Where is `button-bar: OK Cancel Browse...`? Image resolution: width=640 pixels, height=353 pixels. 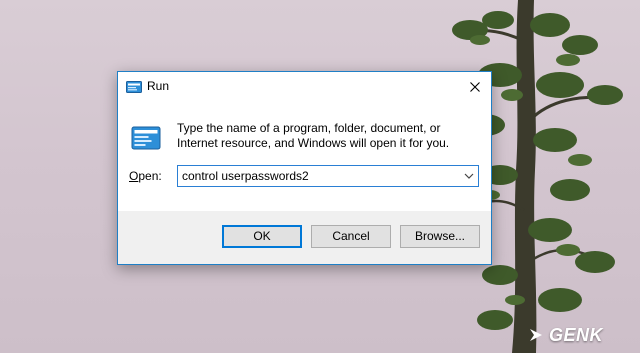
button-bar: OK Cancel Browse... is located at coordinates (304, 237).